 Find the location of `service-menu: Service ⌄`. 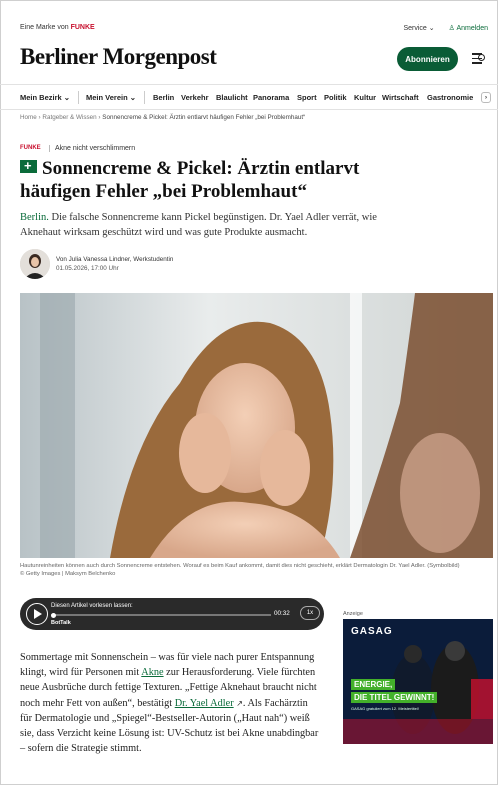

service-menu: Service ⌄ is located at coordinates (418, 28).